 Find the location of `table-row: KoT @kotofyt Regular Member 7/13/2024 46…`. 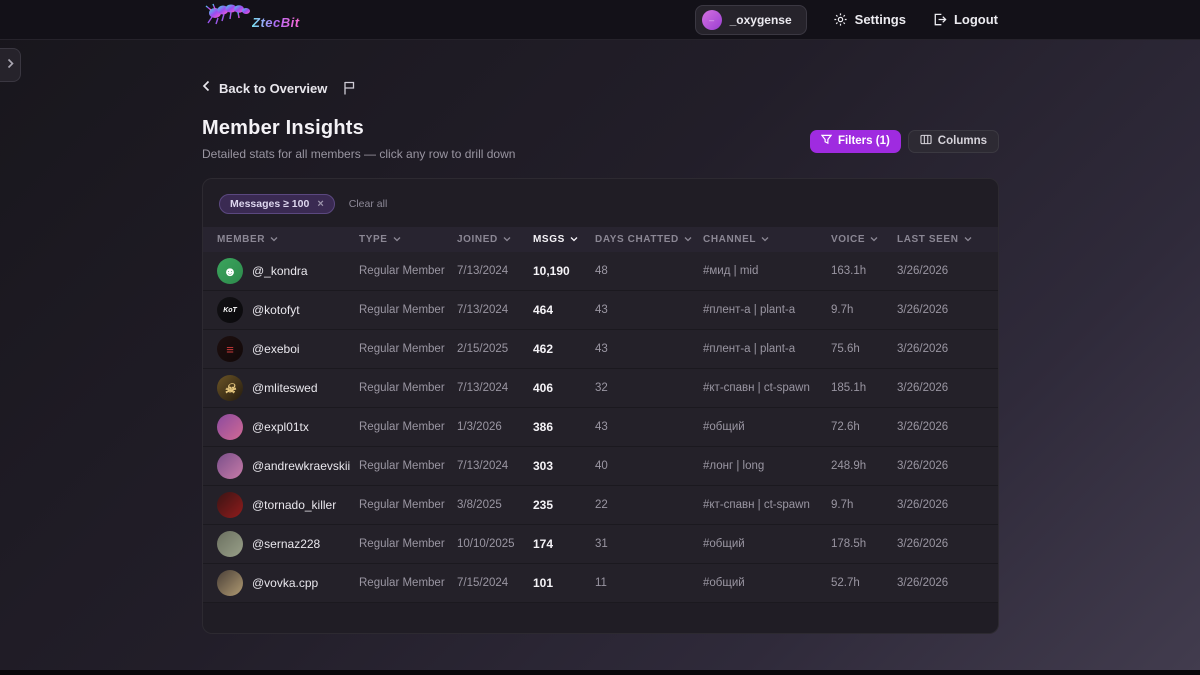

table-row: KoT @kotofyt Regular Member 7/13/2024 46… is located at coordinates (600, 310).